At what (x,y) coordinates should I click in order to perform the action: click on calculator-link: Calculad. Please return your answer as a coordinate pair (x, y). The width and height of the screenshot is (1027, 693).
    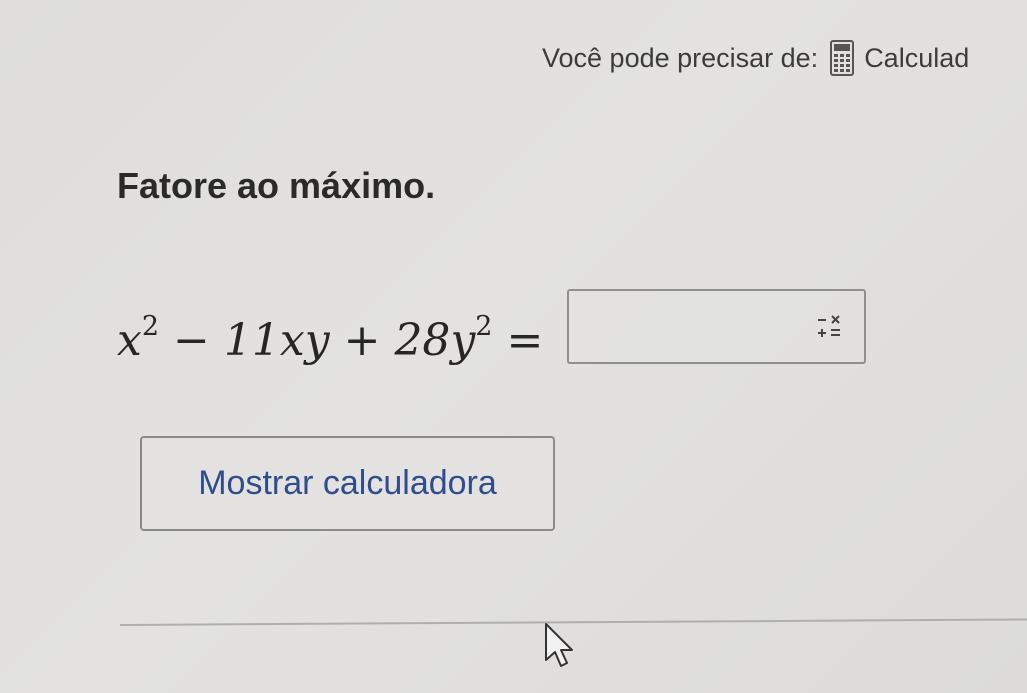
    Looking at the image, I should click on (916, 58).